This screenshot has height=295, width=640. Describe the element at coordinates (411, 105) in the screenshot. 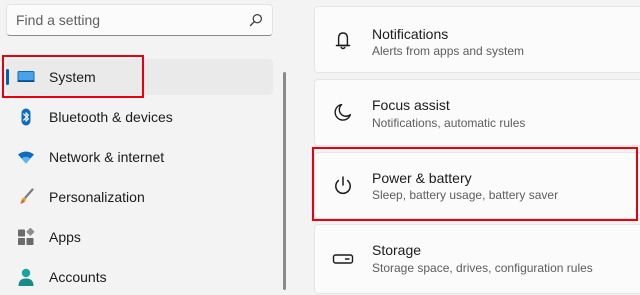

I see `card-title: Focus assist` at that location.